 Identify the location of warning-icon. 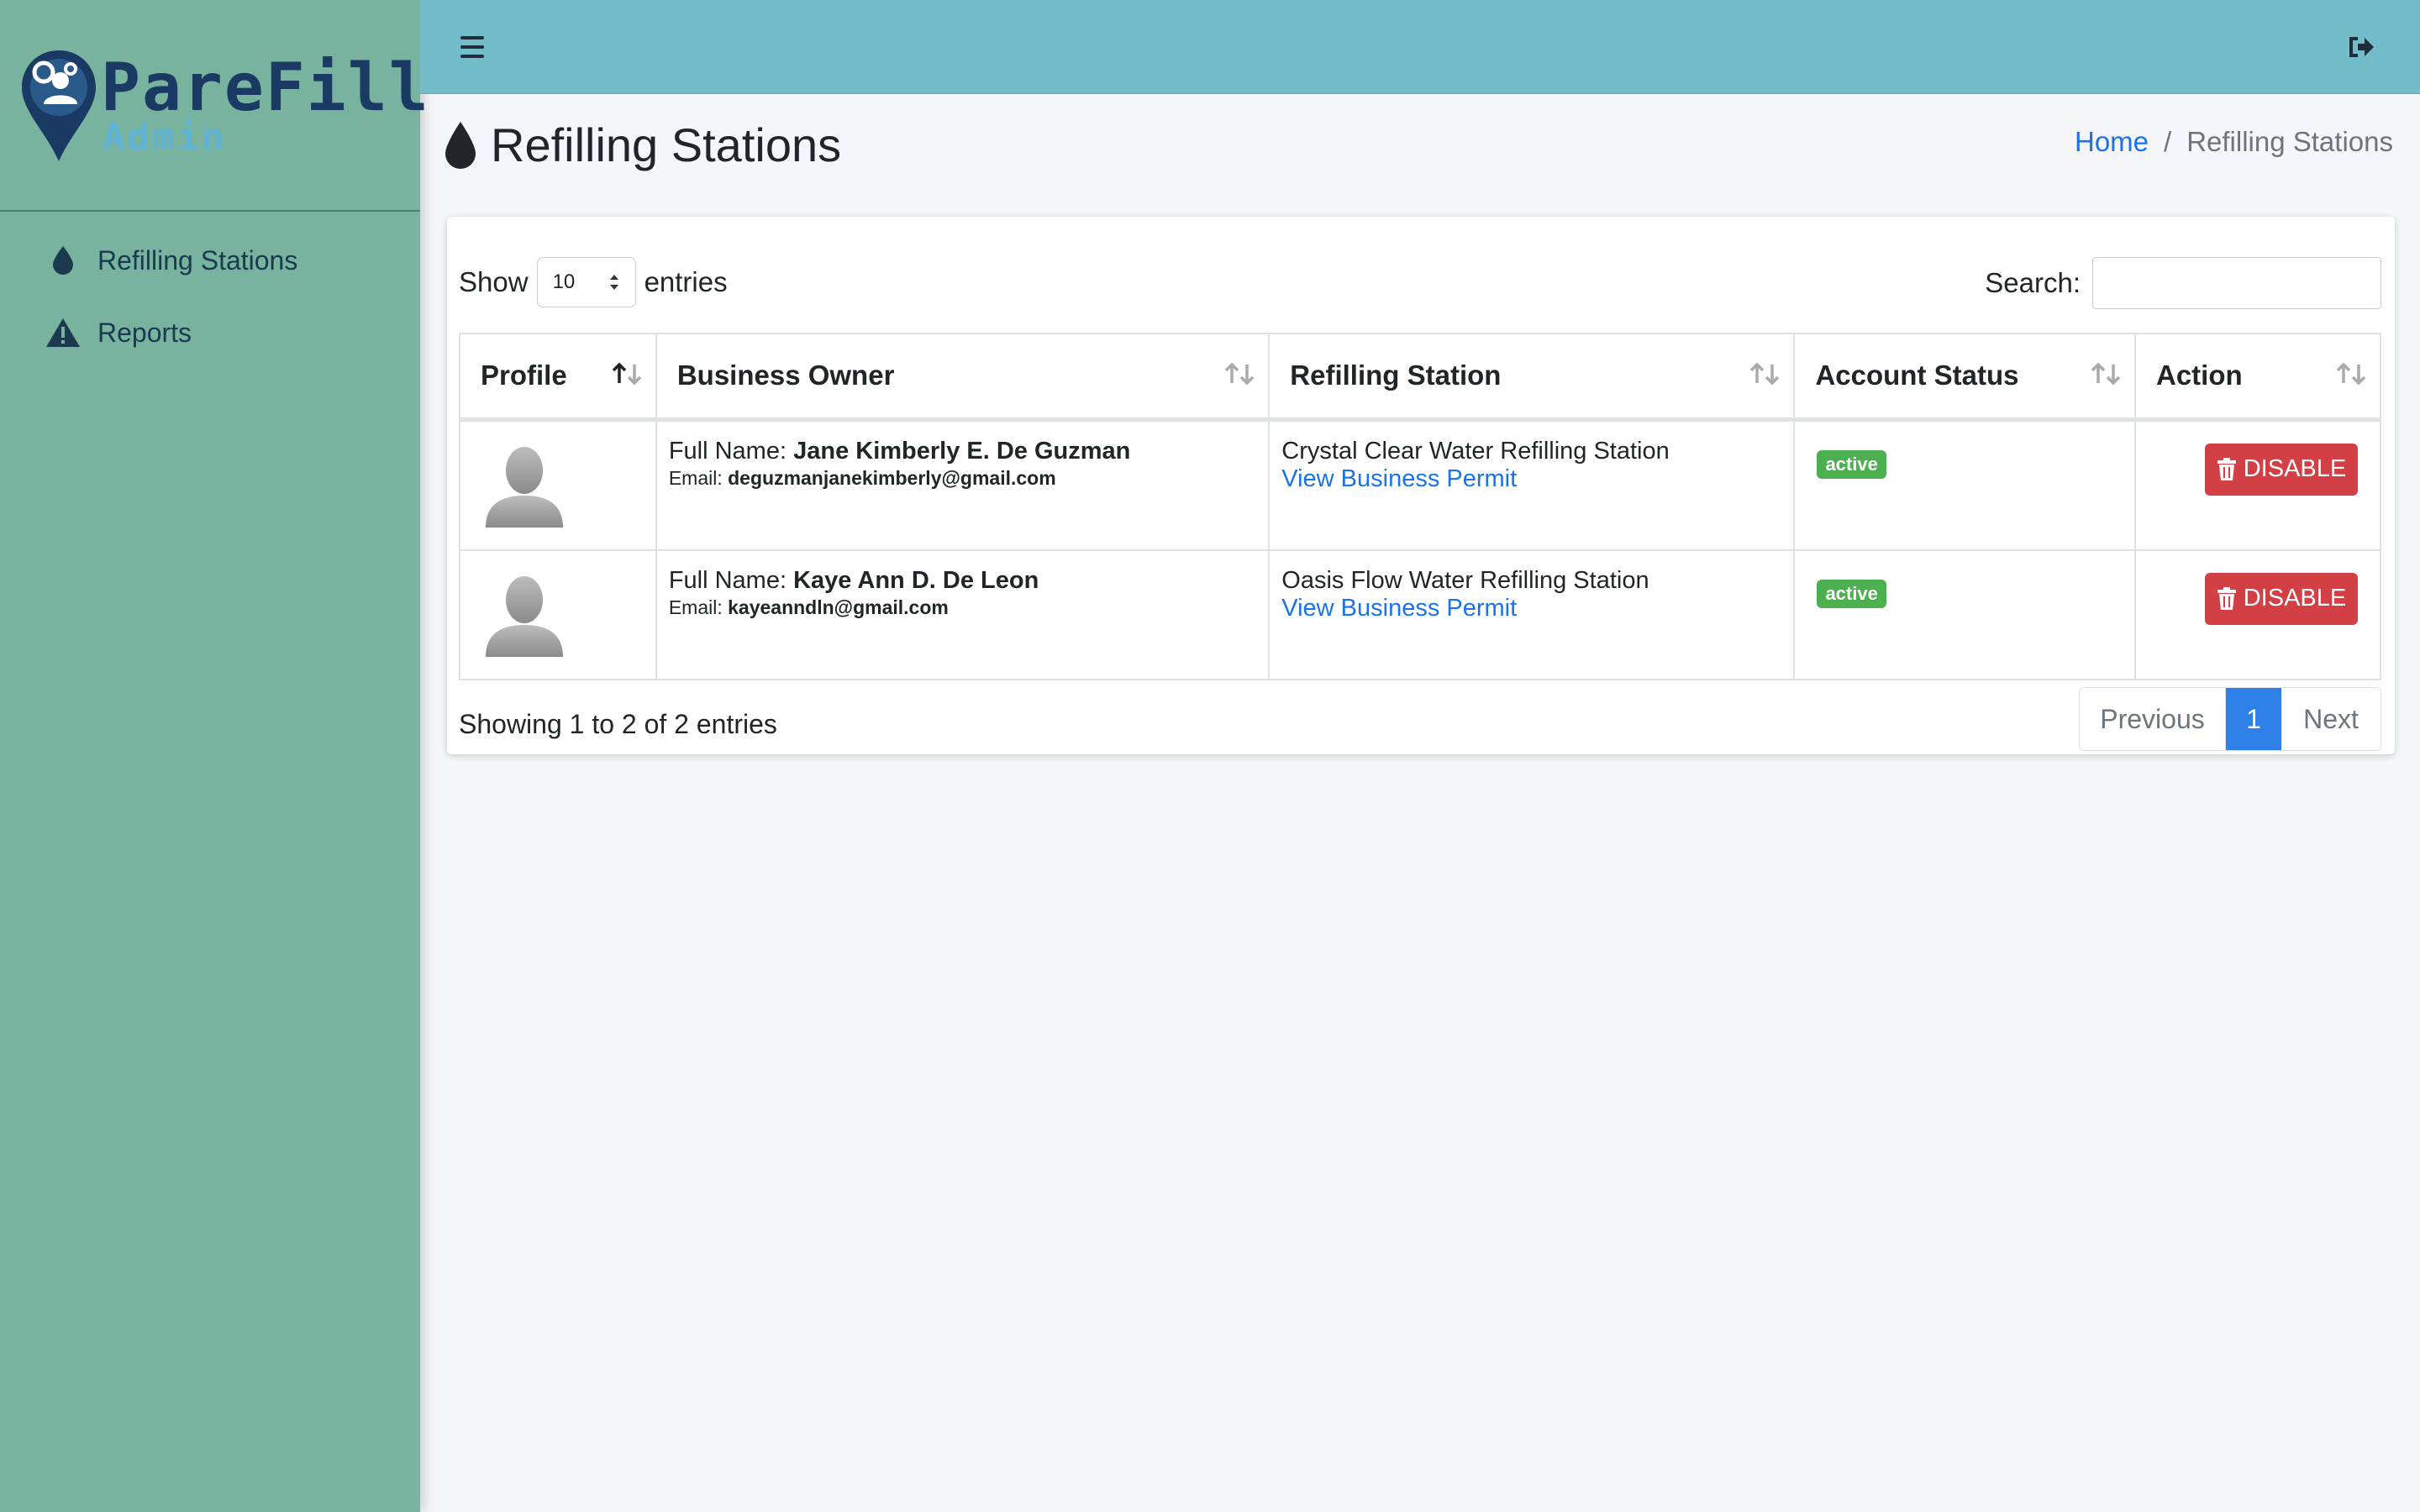
(63, 333).